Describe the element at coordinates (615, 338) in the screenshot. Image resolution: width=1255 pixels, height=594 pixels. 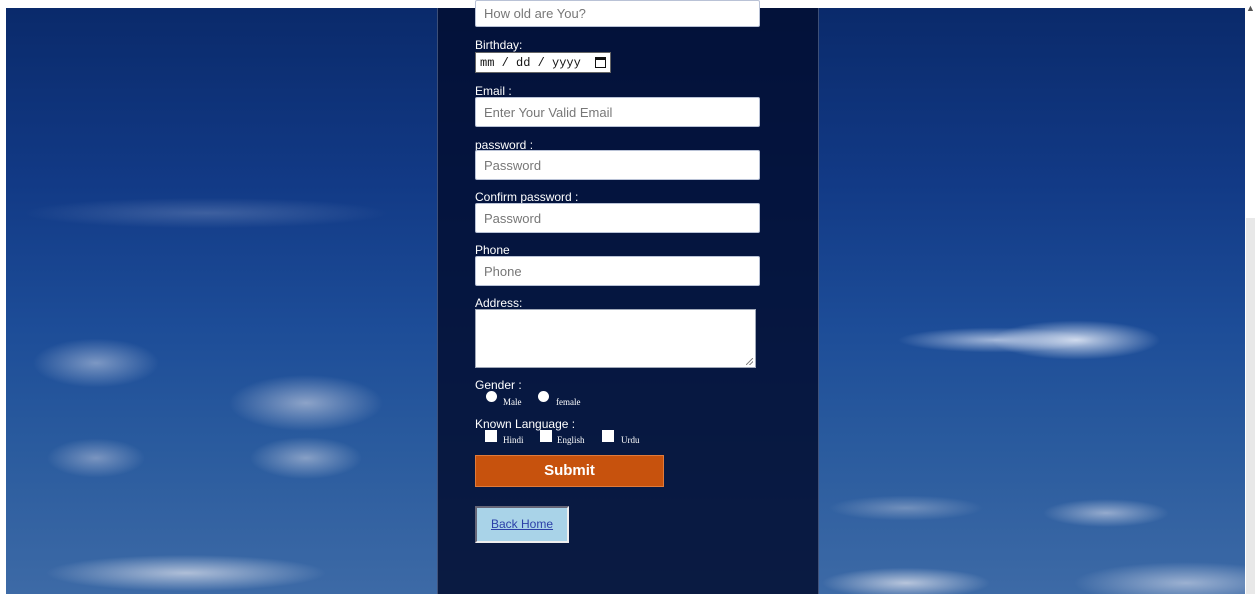
I see `address-textarea` at that location.